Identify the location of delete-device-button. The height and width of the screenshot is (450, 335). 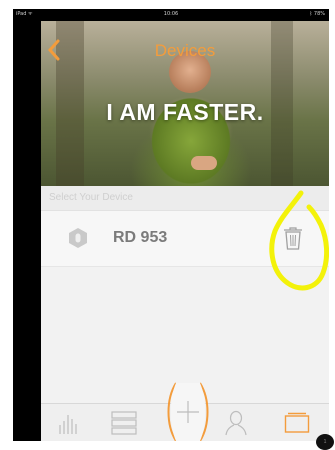
(293, 238).